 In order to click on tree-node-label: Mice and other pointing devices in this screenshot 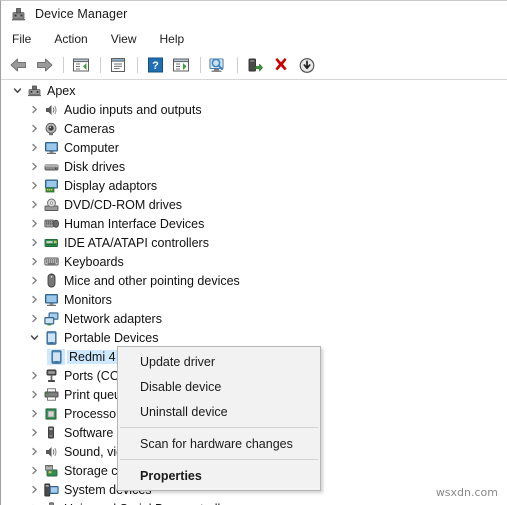, I will do `click(152, 280)`.